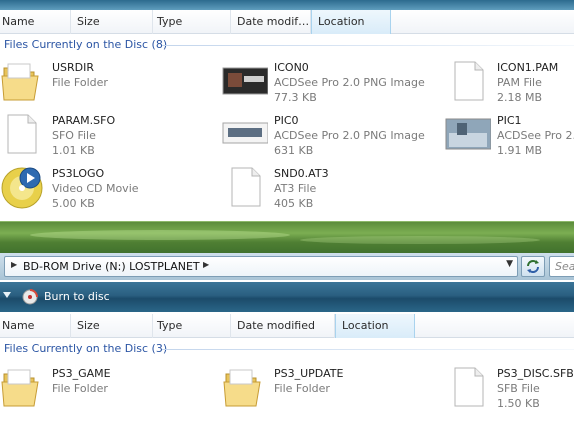 The height and width of the screenshot is (422, 574). I want to click on group-header-bottom: Files Currently on the Disc (3), so click(85, 349).